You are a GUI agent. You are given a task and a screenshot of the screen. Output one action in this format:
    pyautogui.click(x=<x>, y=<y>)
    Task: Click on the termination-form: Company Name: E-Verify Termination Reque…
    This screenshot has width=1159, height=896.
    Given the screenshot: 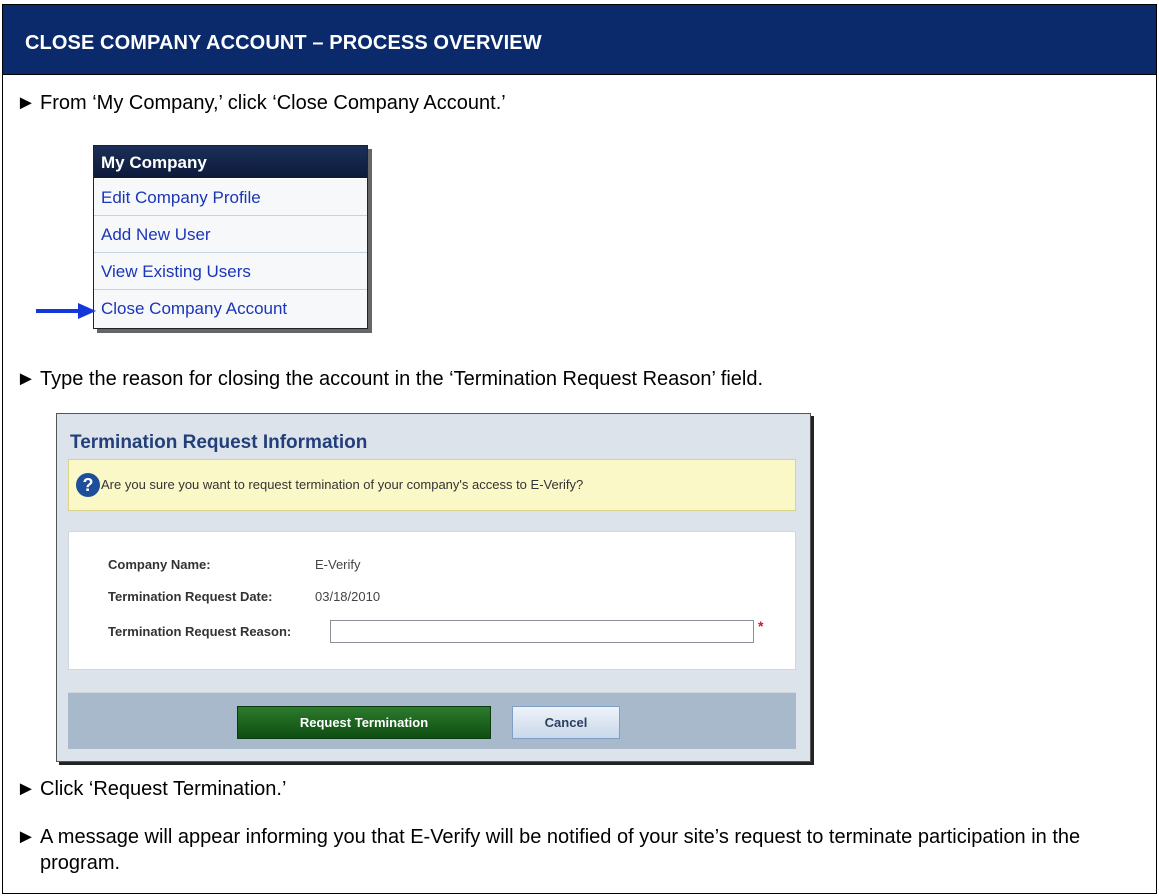 What is the action you would take?
    pyautogui.click(x=432, y=600)
    